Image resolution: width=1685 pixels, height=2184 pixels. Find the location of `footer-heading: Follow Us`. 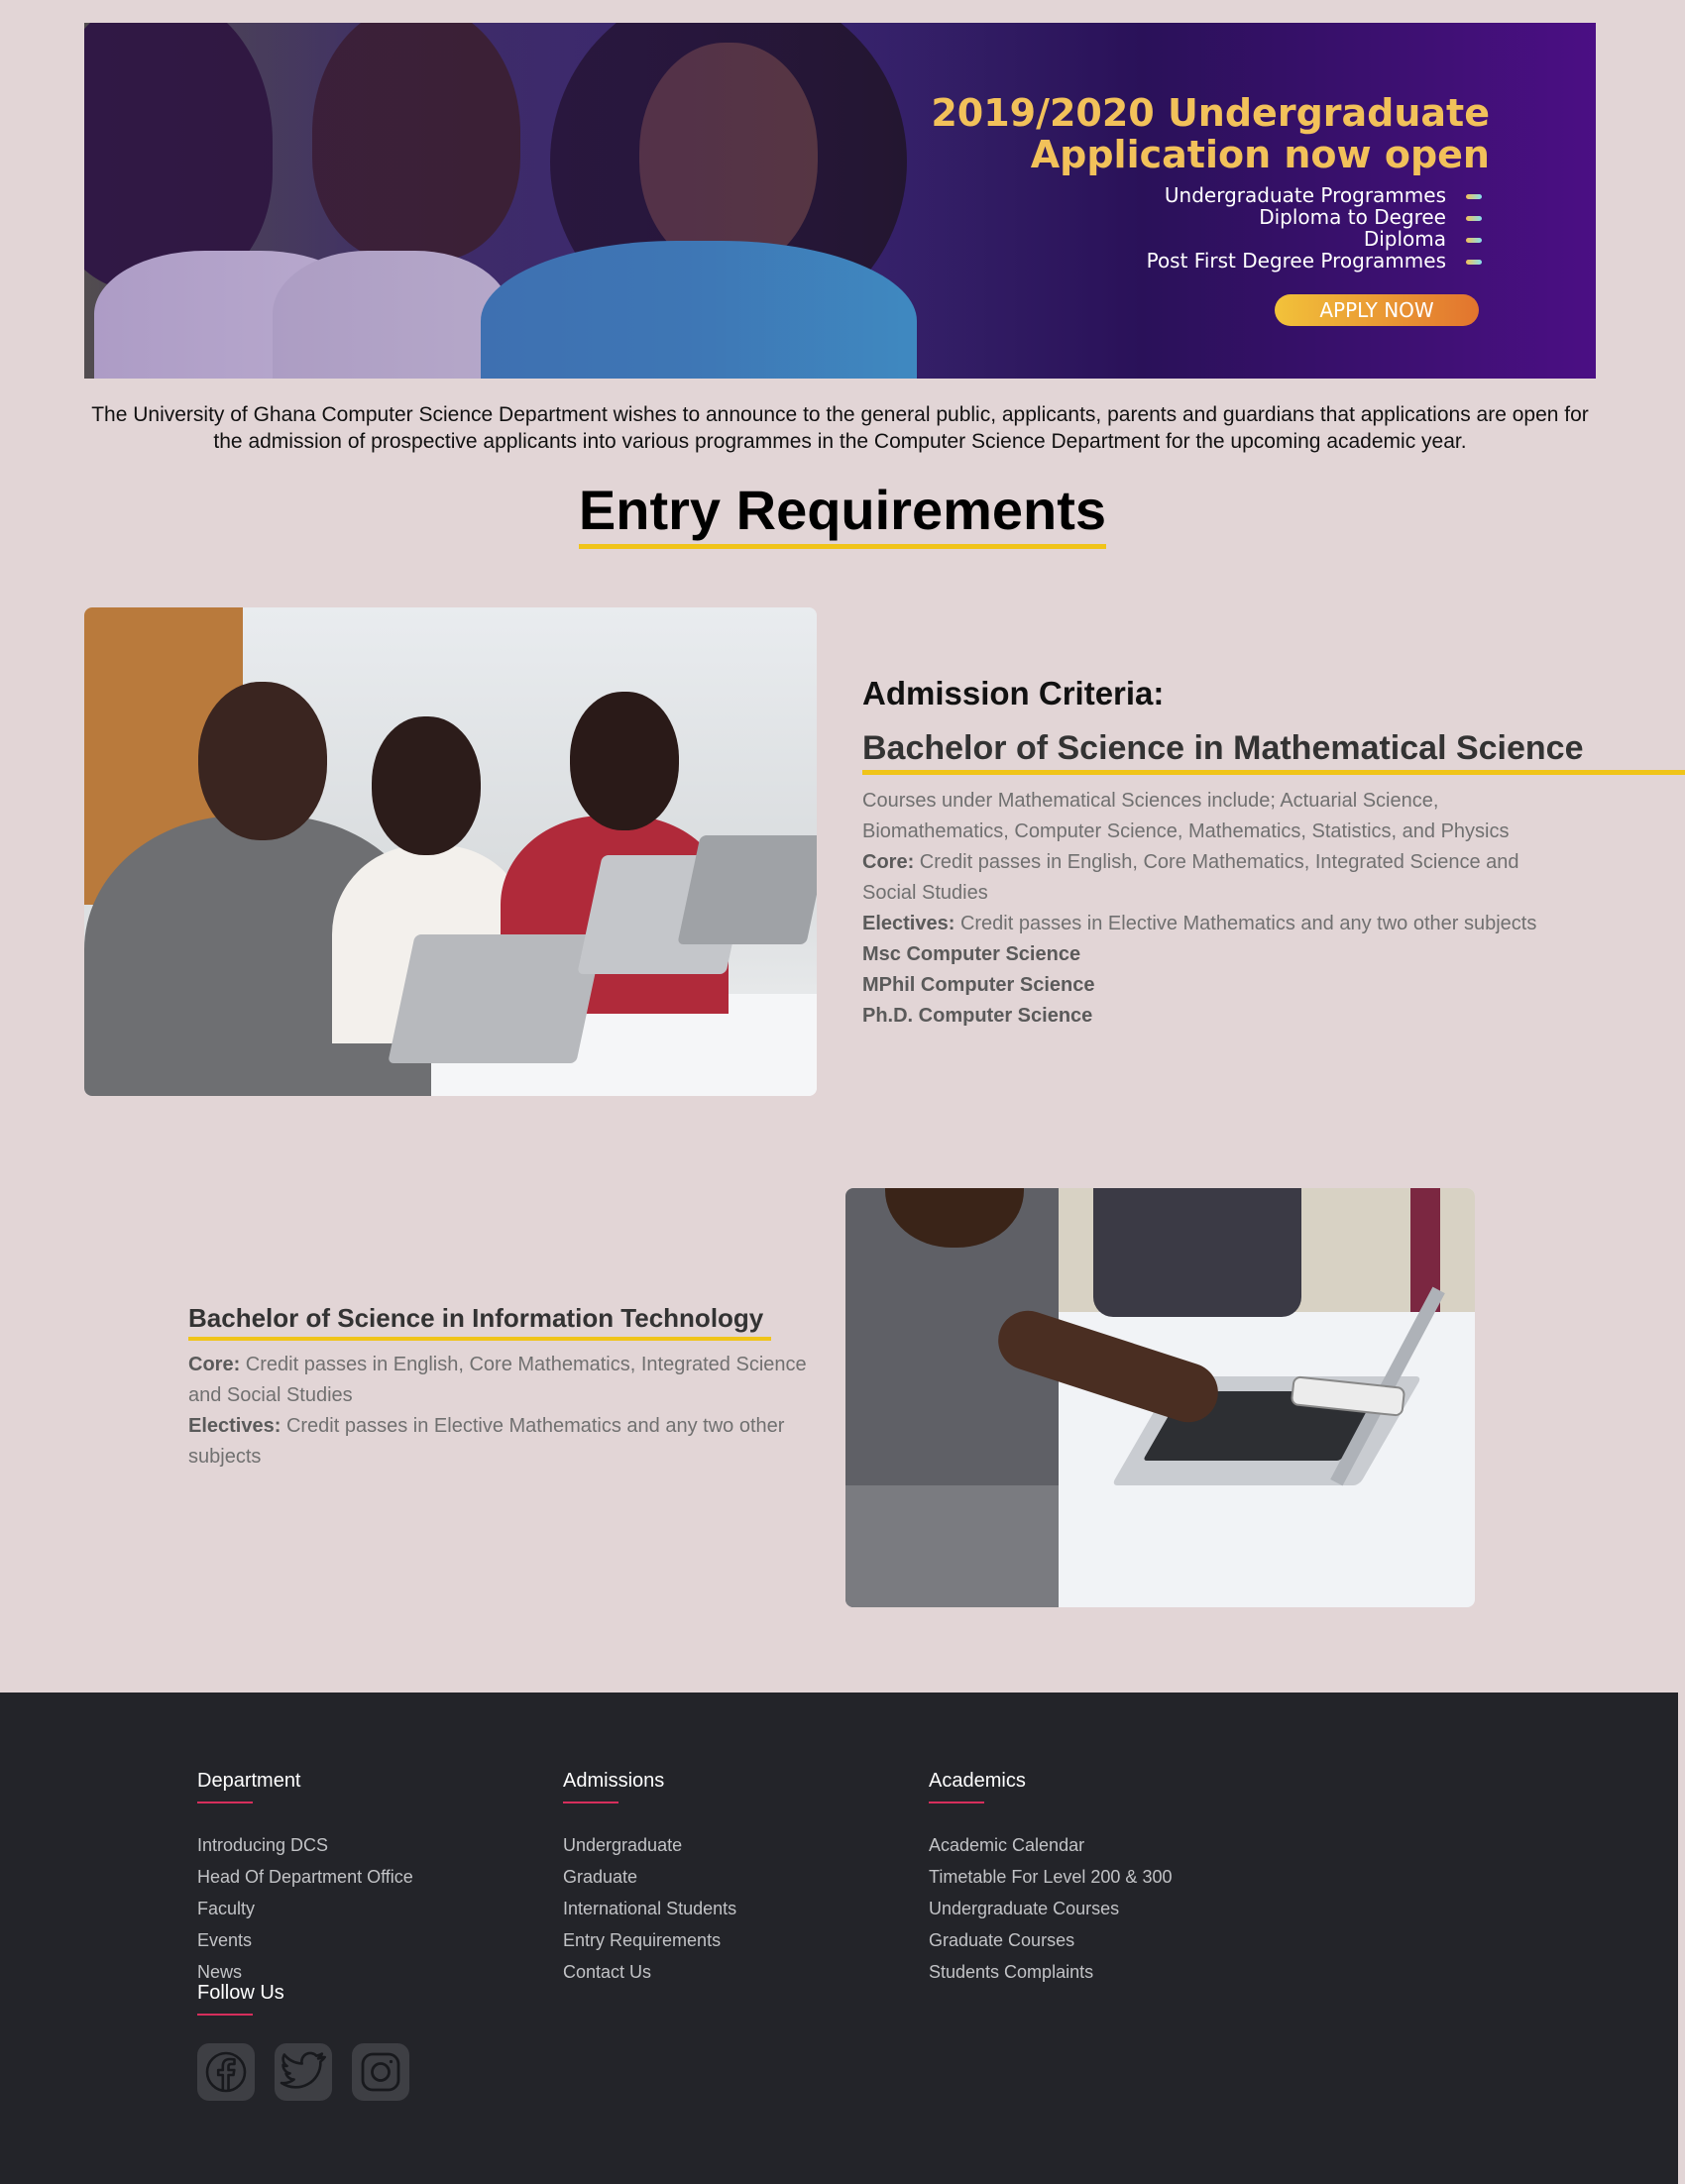

footer-heading: Follow Us is located at coordinates (240, 1993).